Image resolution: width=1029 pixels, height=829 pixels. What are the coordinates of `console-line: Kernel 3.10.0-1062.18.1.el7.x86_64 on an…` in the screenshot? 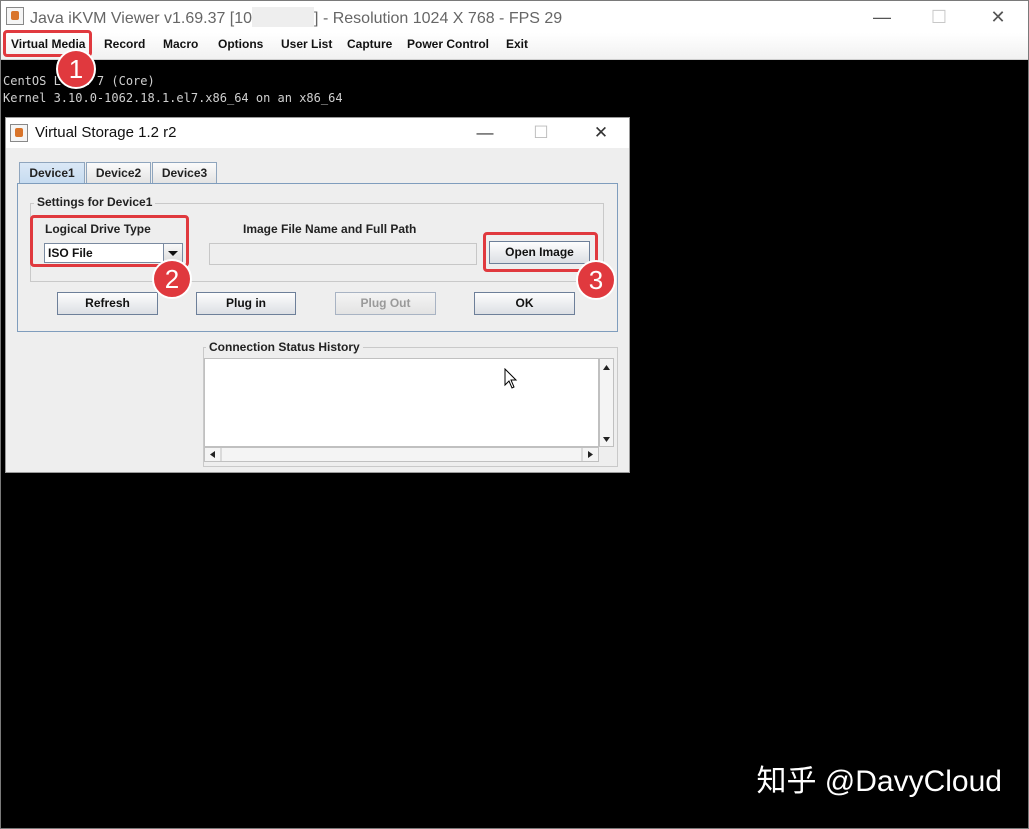 It's located at (173, 98).